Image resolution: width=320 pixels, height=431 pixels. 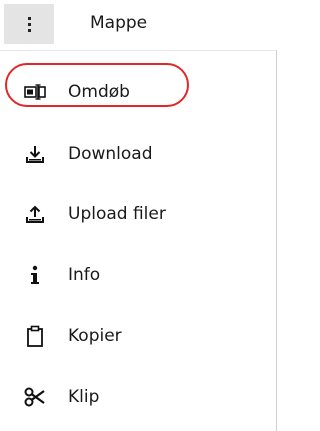 I want to click on top-bar: Mappe, so click(x=138, y=25).